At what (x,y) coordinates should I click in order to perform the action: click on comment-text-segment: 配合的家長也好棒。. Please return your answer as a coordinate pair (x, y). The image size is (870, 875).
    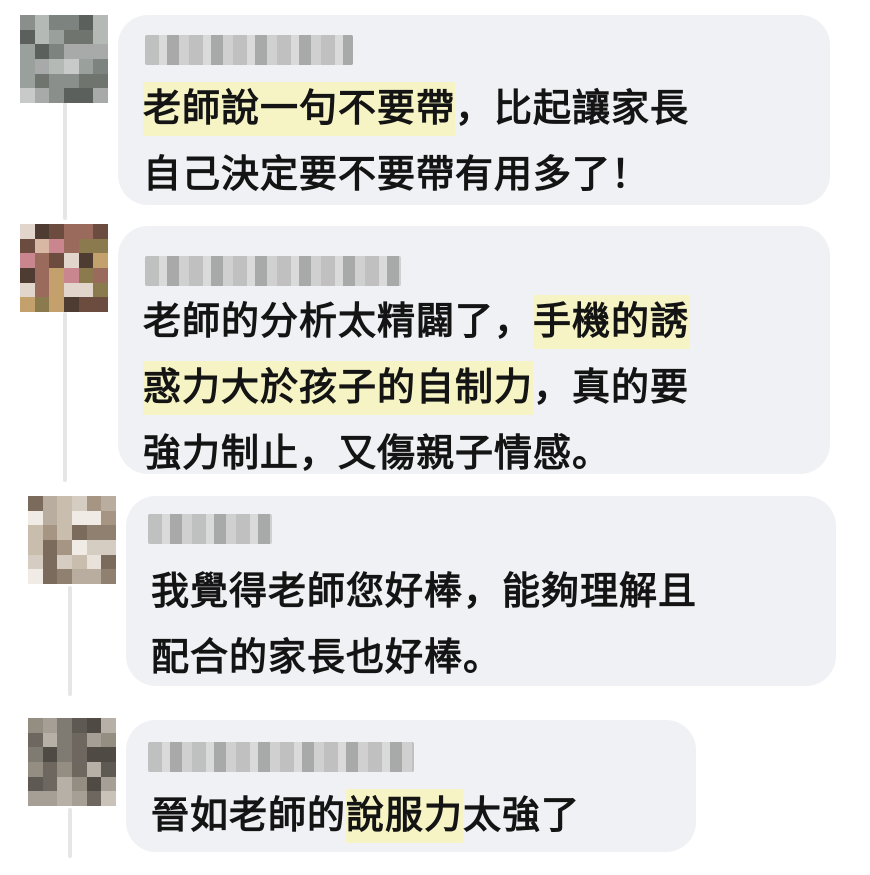
    Looking at the image, I should click on (327, 657).